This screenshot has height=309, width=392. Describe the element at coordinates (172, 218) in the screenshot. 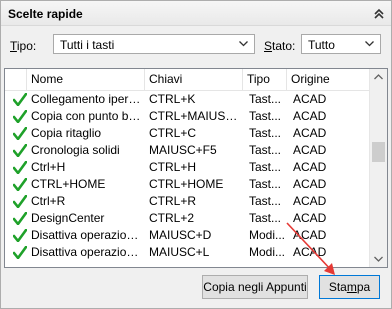

I see `cell-keys: CTRL+2` at that location.